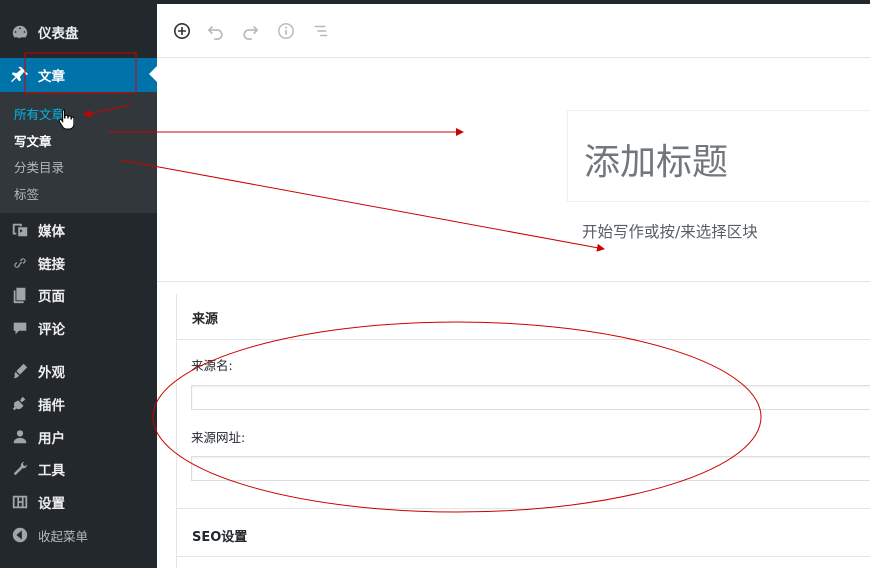 The height and width of the screenshot is (568, 870). I want to click on redo-icon, so click(251, 32).